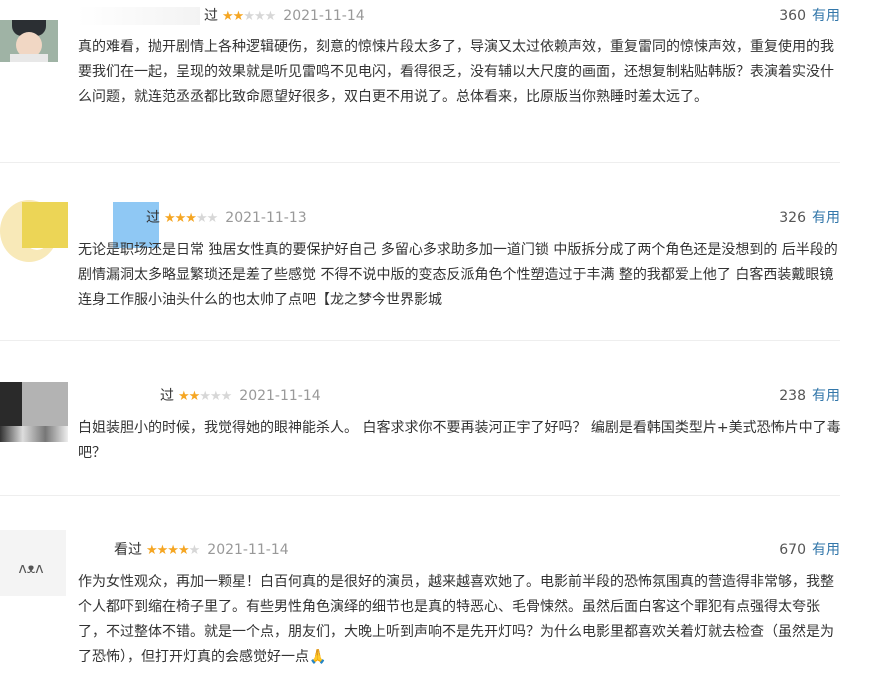 This screenshot has height=680, width=878. Describe the element at coordinates (201, 550) in the screenshot. I see `review-meta: 看过 ★★★★★ 2021-11-14` at that location.